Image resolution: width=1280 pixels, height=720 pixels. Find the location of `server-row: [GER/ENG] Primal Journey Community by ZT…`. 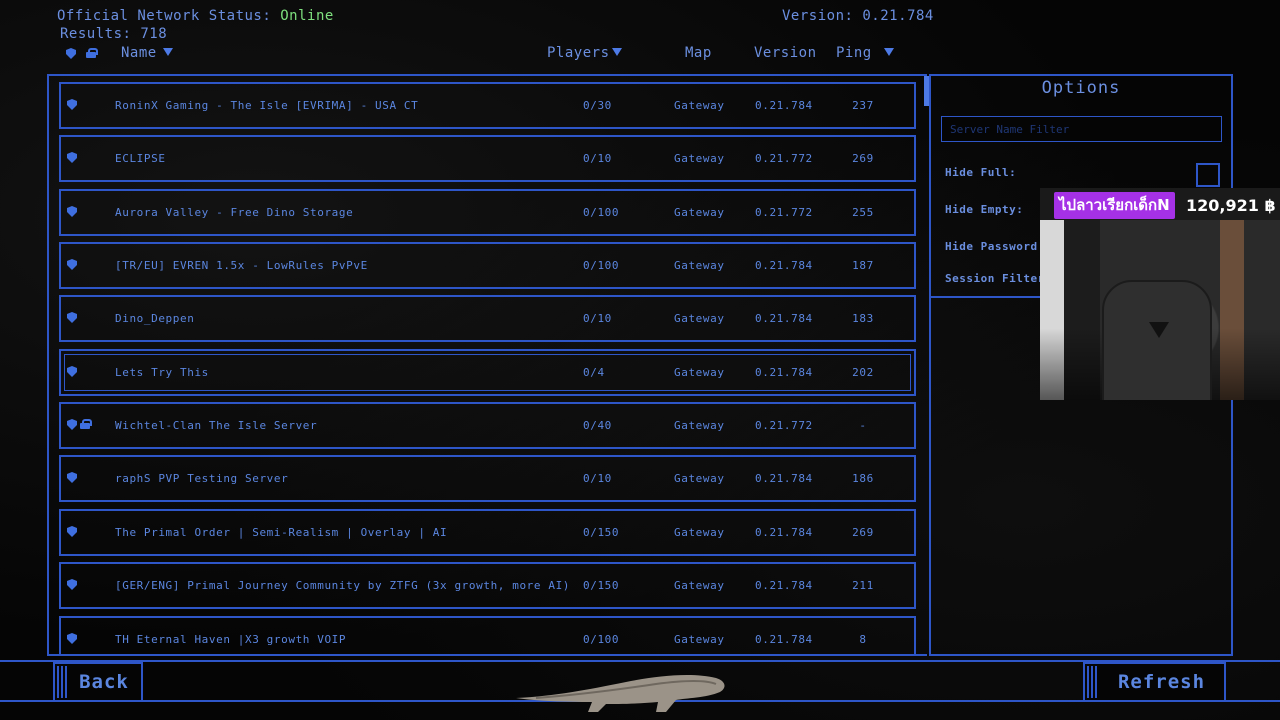

server-row: [GER/ENG] Primal Journey Community by ZT… is located at coordinates (487, 585).